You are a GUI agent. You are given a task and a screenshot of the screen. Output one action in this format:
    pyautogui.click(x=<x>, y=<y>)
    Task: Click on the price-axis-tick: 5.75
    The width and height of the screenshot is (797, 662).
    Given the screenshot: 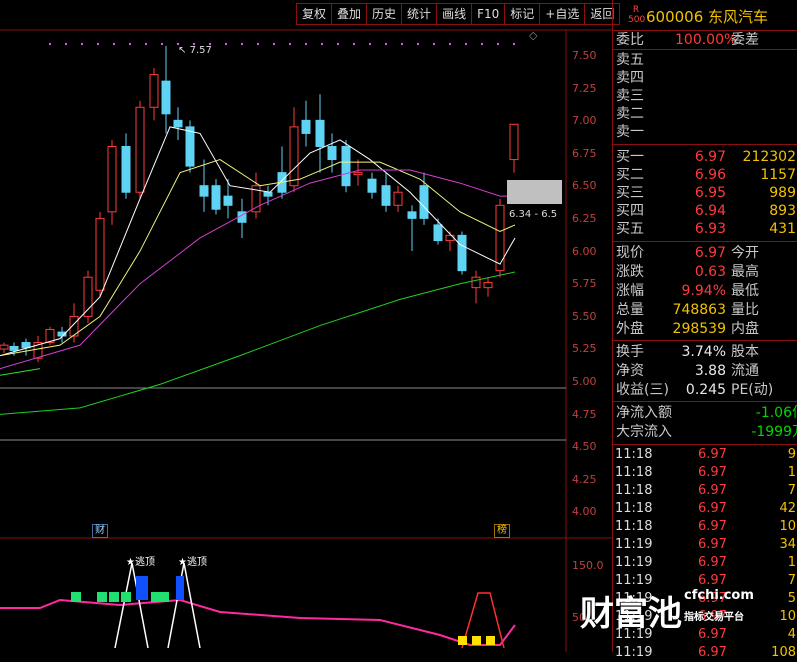 What is the action you would take?
    pyautogui.click(x=584, y=284)
    